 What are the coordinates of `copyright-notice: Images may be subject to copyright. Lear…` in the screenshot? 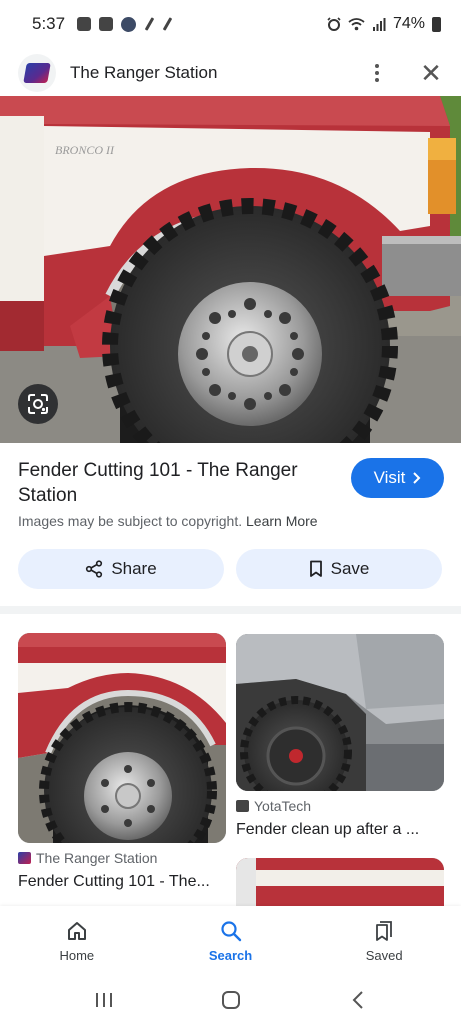 It's located at (168, 521).